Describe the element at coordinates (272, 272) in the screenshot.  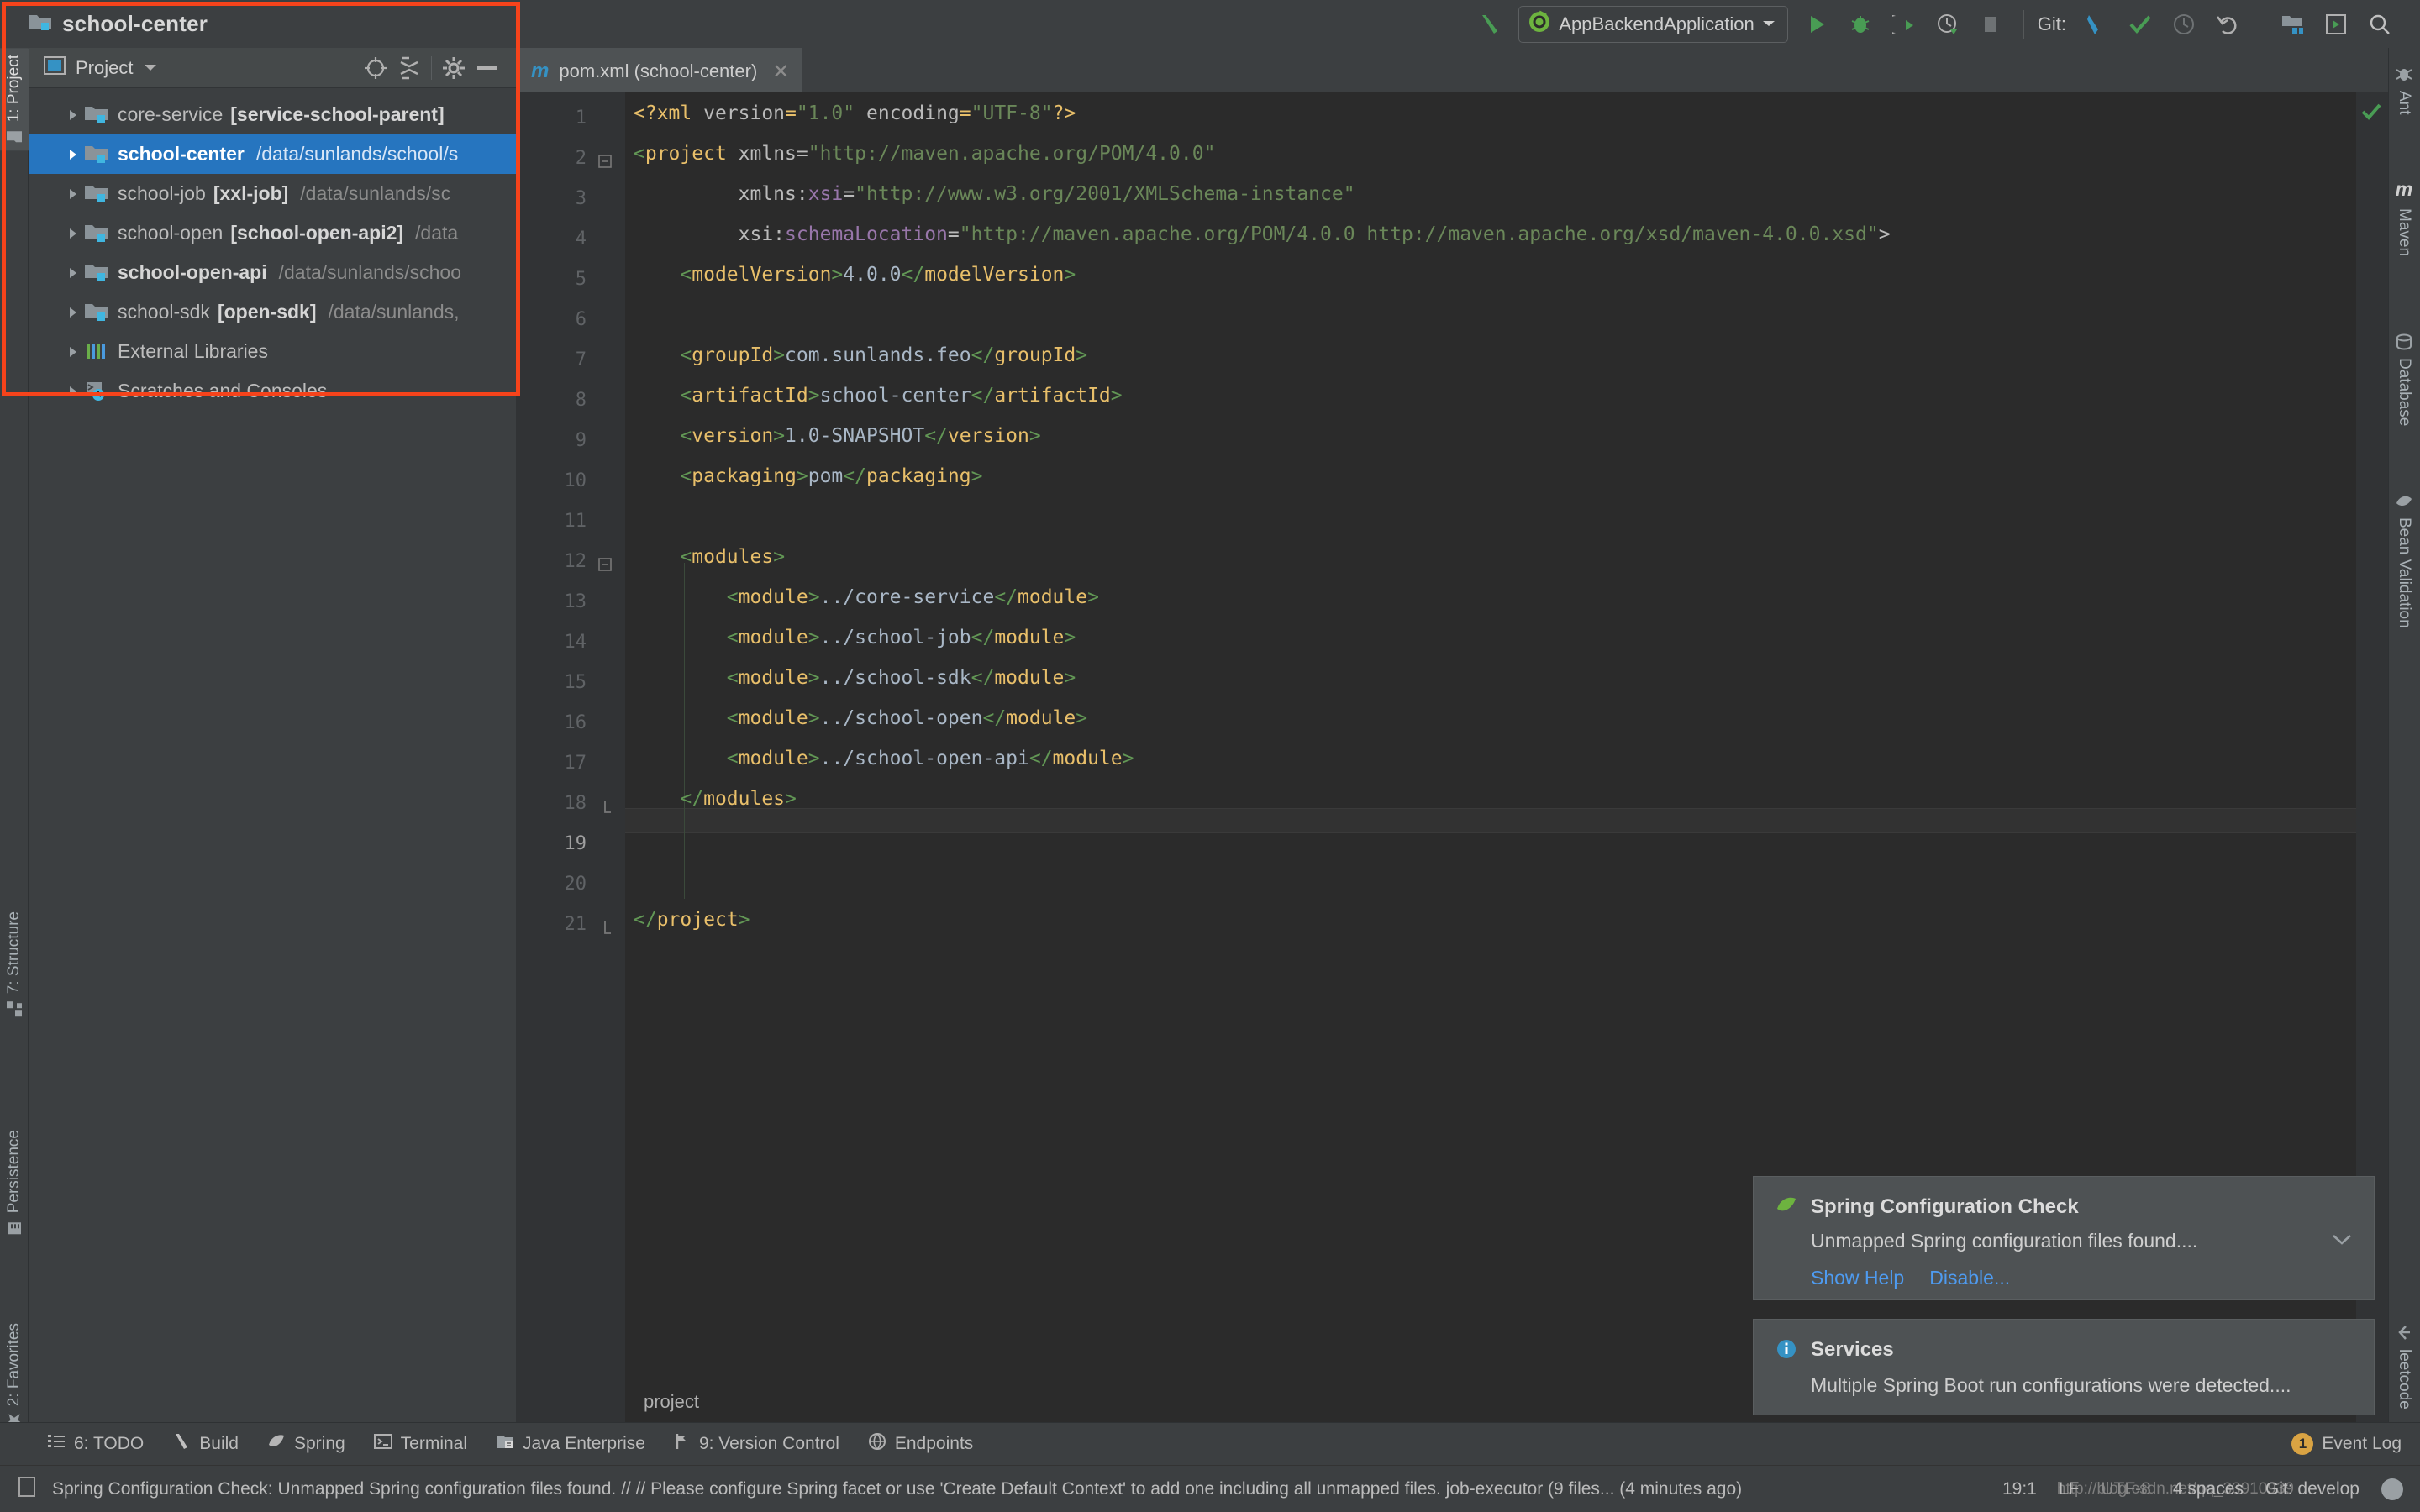
I see `tree-item-school-open-api: school-open-api /data/sunlands/schoo` at that location.